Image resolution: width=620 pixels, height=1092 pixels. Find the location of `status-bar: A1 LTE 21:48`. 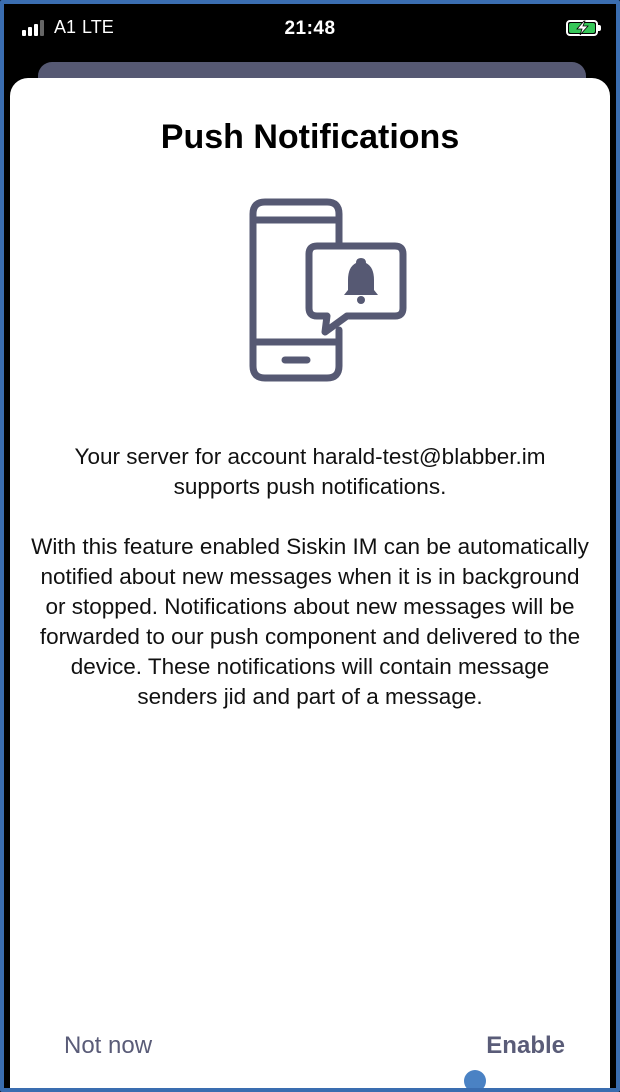

status-bar: A1 LTE 21:48 is located at coordinates (310, 30).